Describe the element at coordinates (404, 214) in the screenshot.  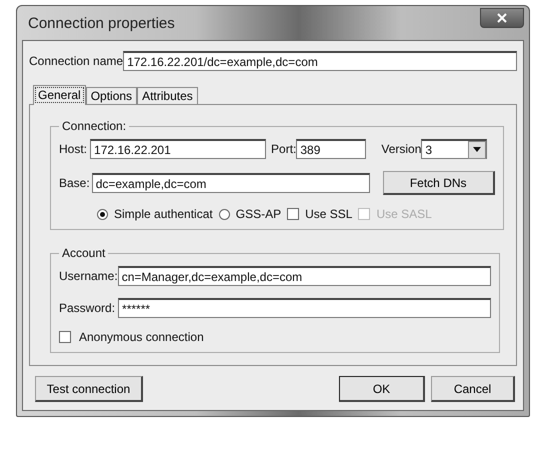
I see `option-label: Use SASL` at that location.